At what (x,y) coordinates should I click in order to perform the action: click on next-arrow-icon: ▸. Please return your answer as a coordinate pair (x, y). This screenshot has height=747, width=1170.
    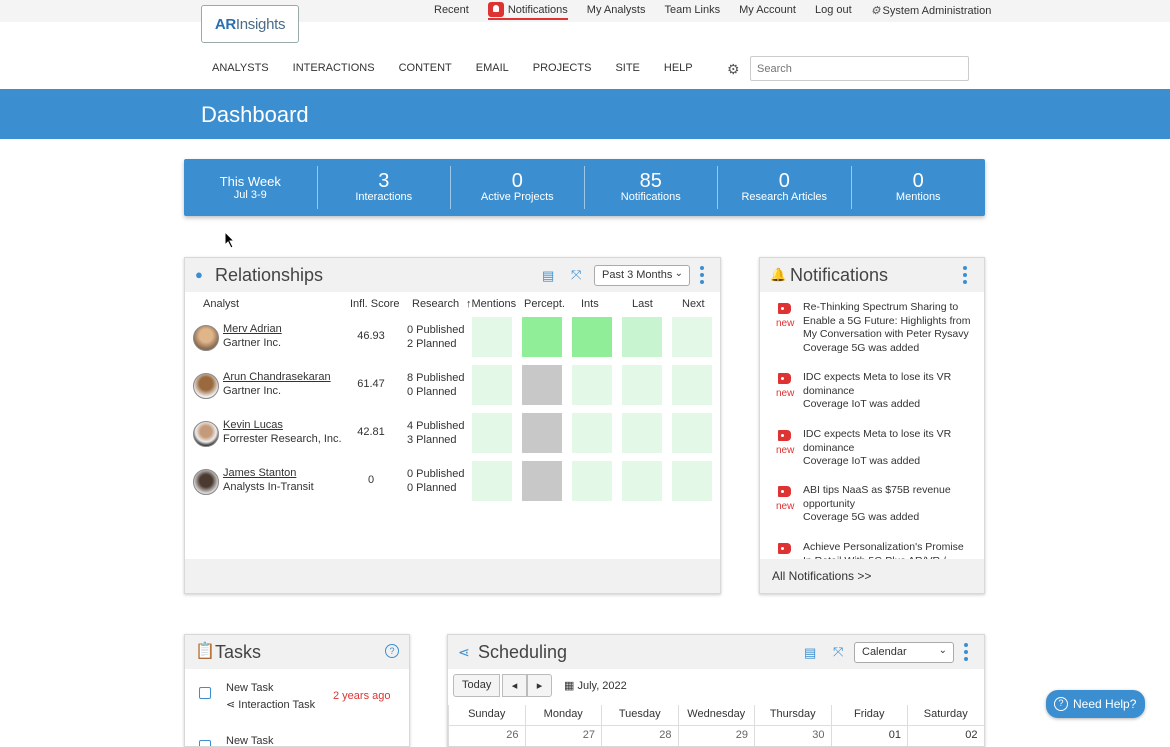
    Looking at the image, I should click on (539, 685).